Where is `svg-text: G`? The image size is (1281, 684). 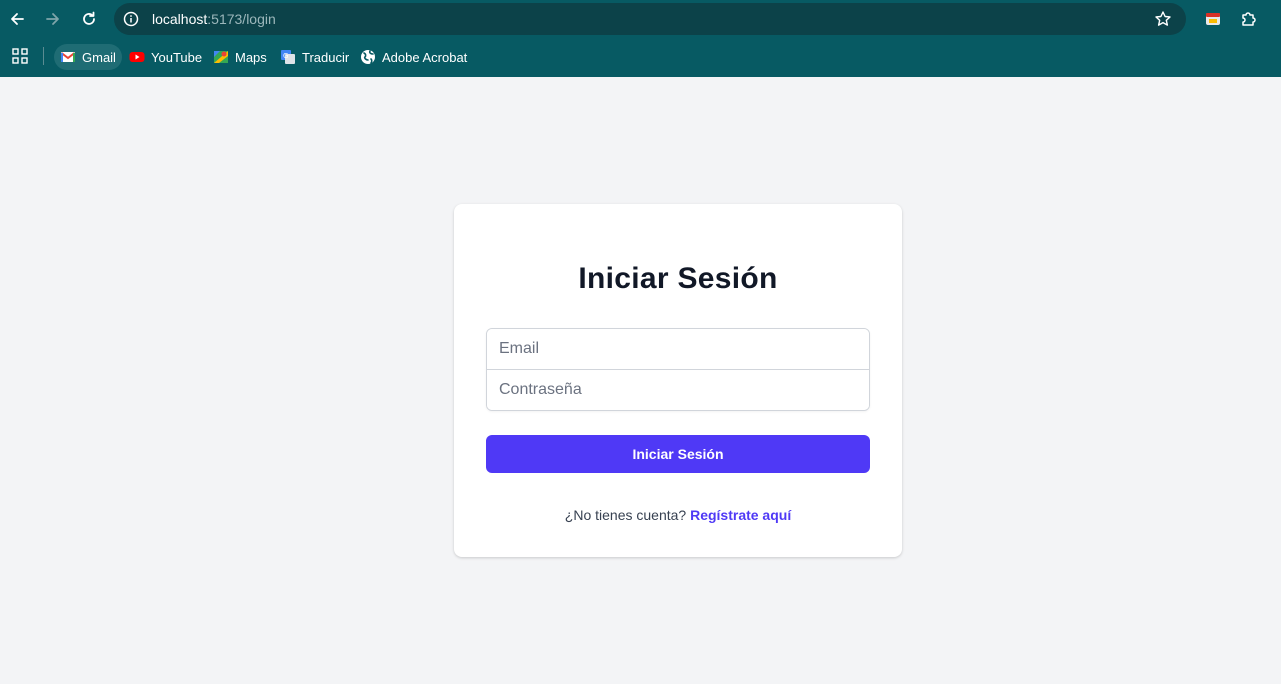 svg-text: G is located at coordinates (285, 56).